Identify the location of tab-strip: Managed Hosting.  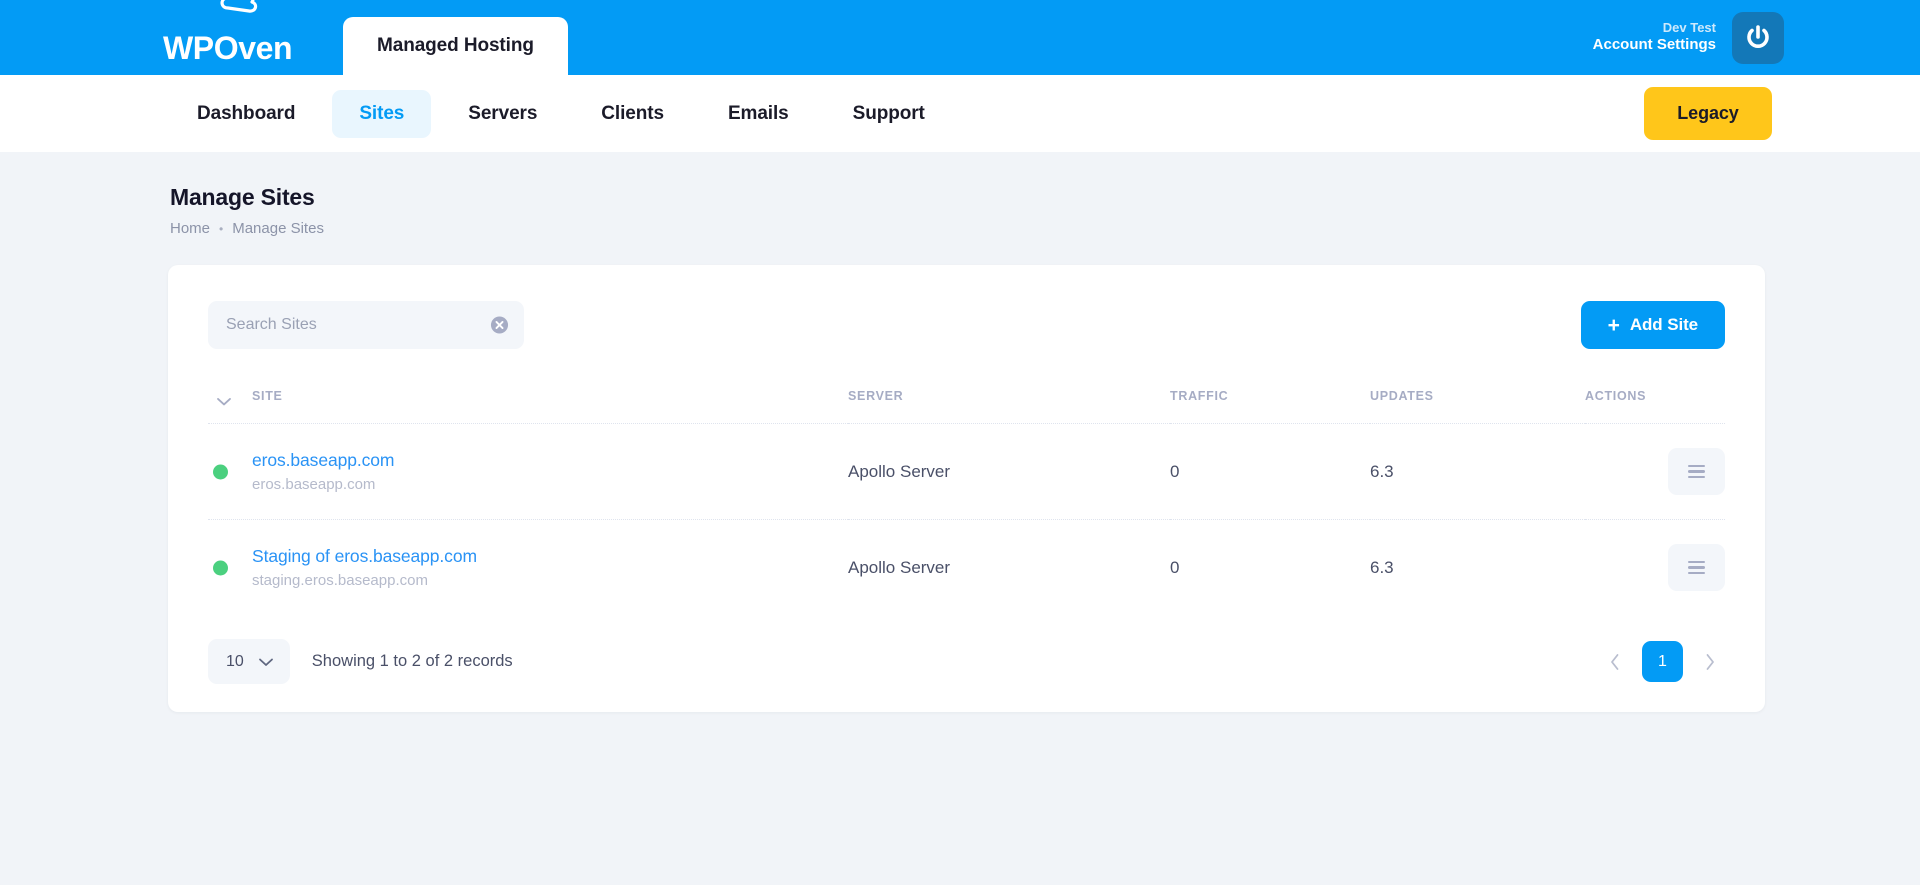
(455, 46).